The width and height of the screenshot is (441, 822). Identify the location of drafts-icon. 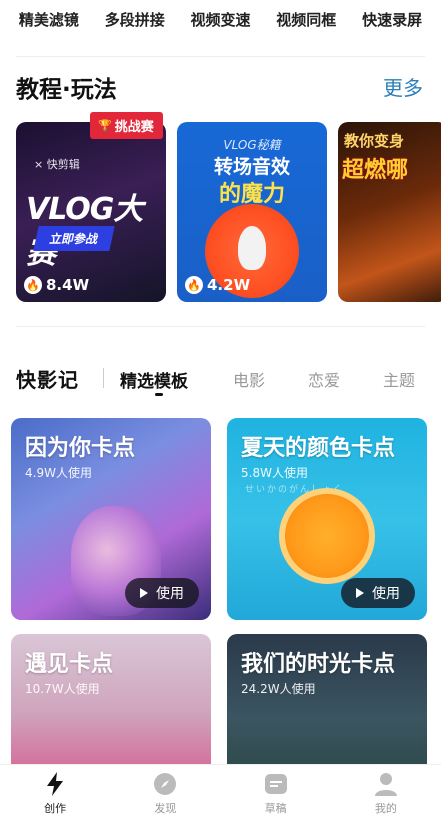
(276, 784).